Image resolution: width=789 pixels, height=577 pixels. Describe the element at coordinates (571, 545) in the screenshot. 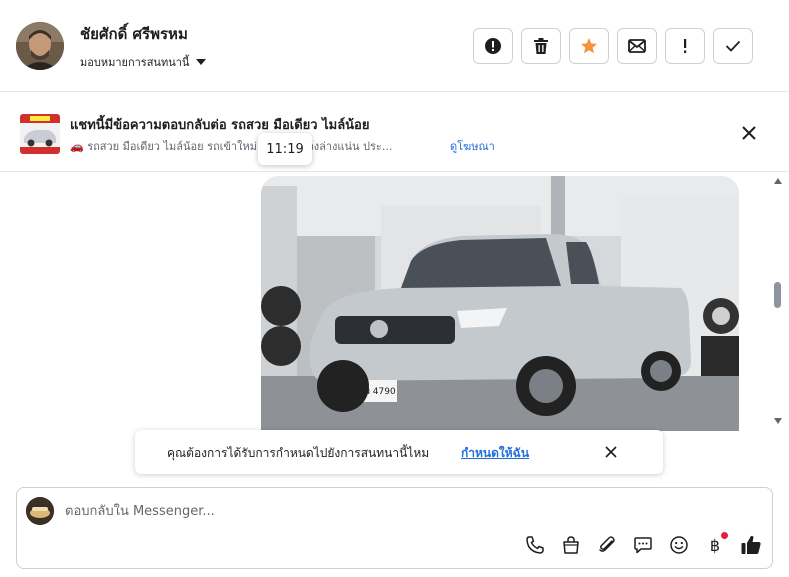

I see `shopping-bag-icon` at that location.